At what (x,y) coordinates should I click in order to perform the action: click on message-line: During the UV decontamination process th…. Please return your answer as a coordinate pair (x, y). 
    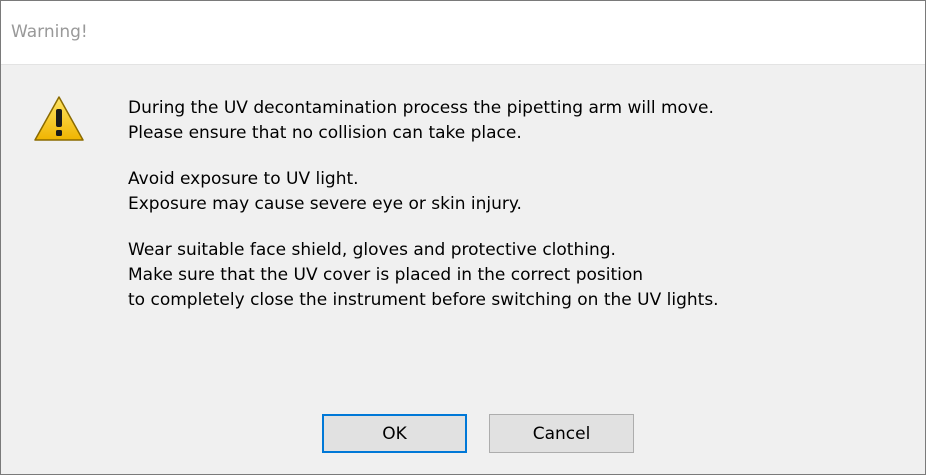
    Looking at the image, I should click on (421, 108).